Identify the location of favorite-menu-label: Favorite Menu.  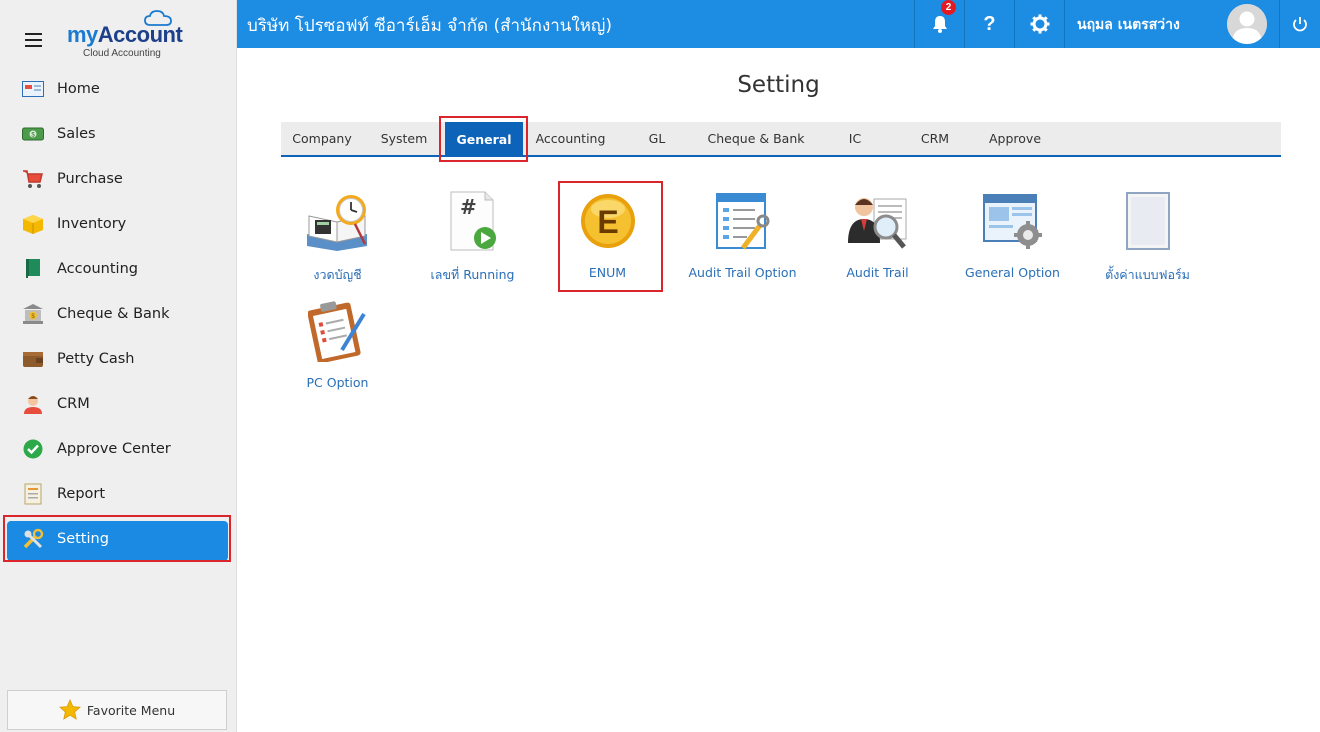
(131, 710).